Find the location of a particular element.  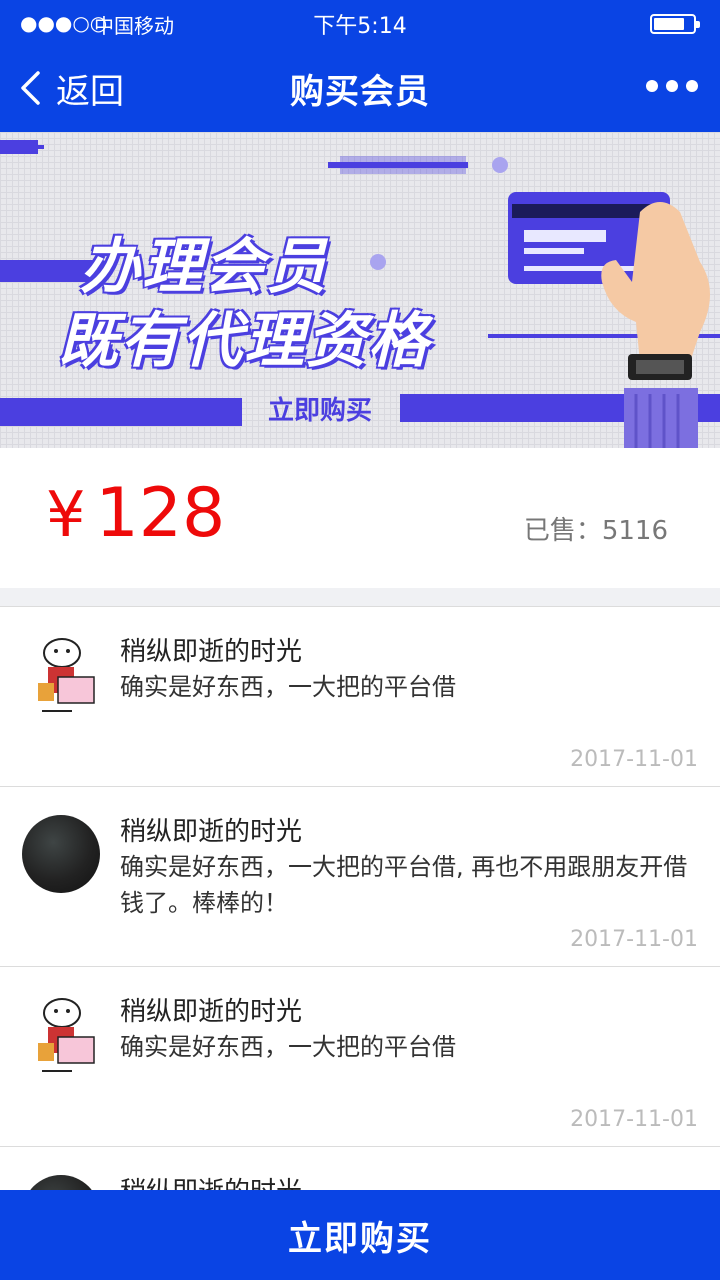

banner-headline-2: 既有代理资格 is located at coordinates (244, 341).